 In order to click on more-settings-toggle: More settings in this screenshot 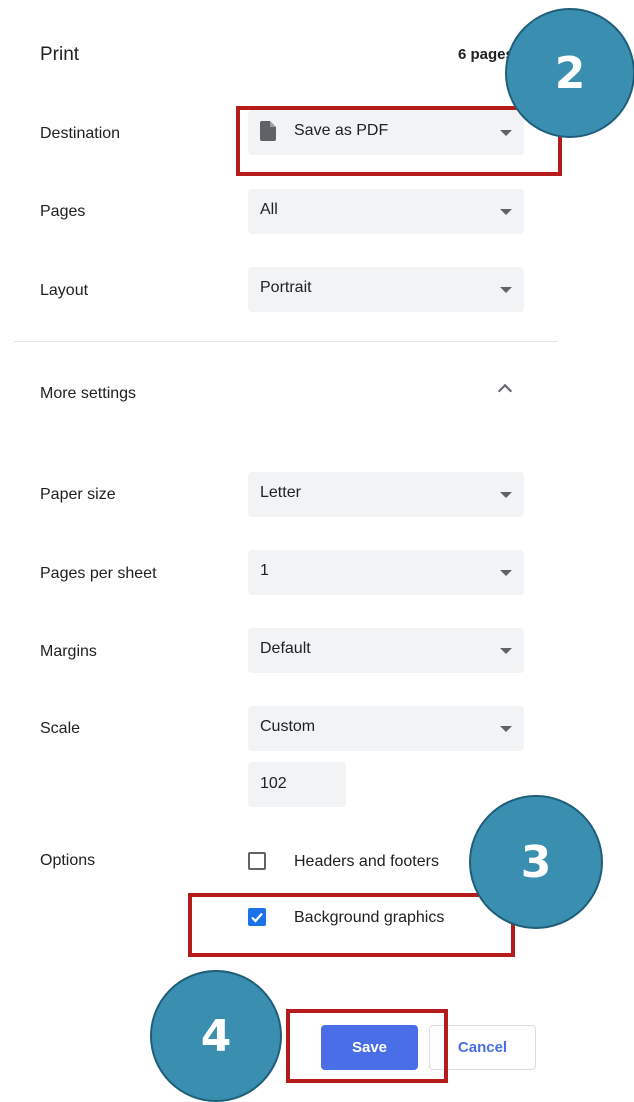, I will do `click(88, 394)`.